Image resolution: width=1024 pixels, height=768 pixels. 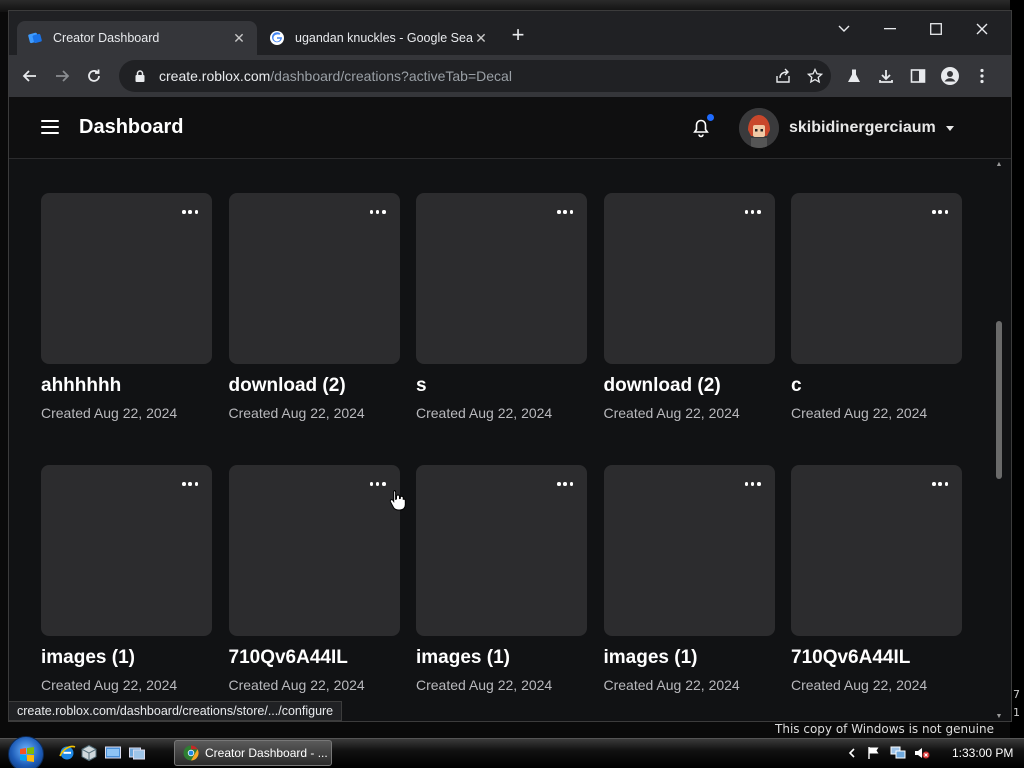 I want to click on notification-bell-icon, so click(x=701, y=128).